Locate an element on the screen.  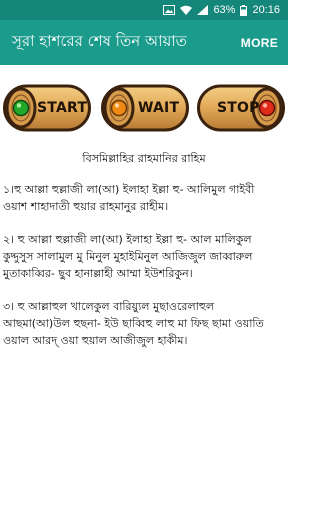
start-button: START is located at coordinates (47, 108).